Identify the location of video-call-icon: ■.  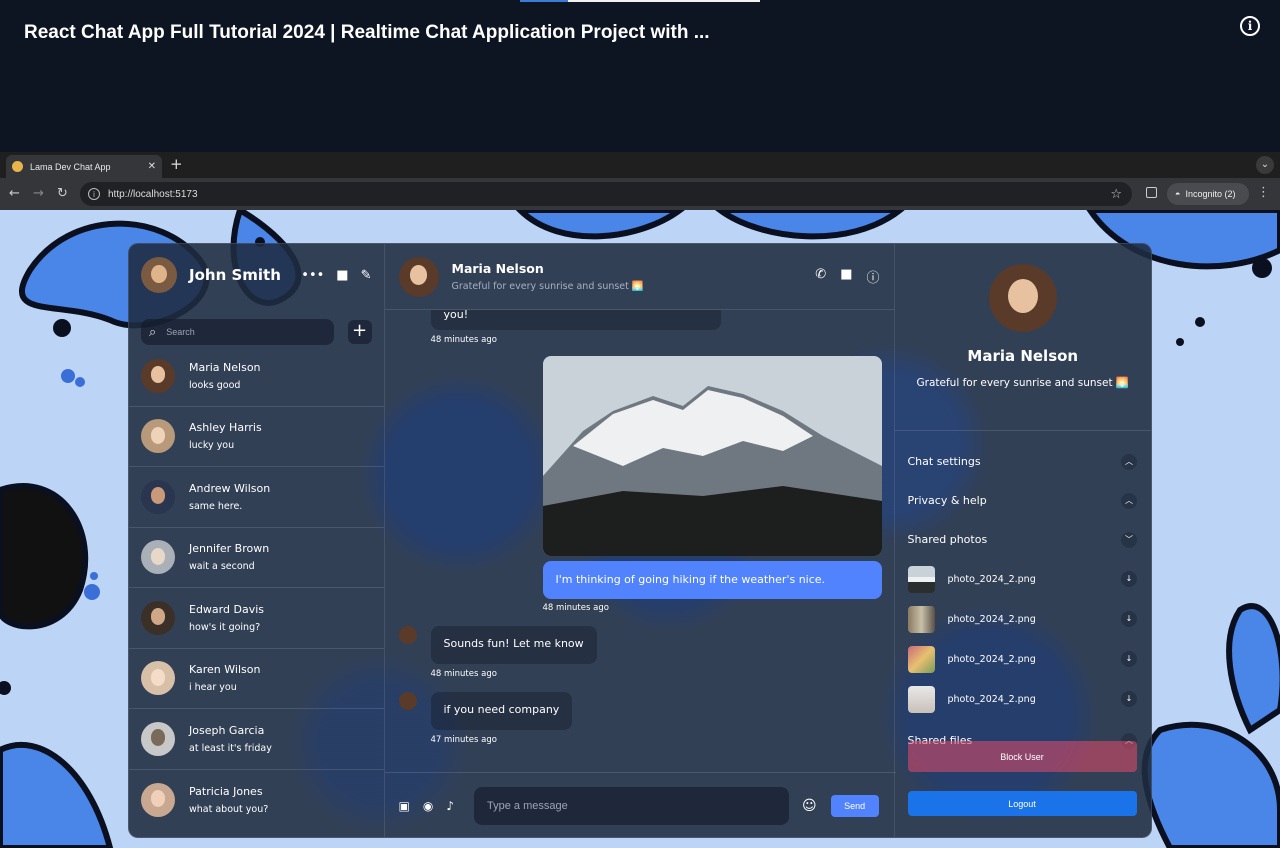
(846, 276).